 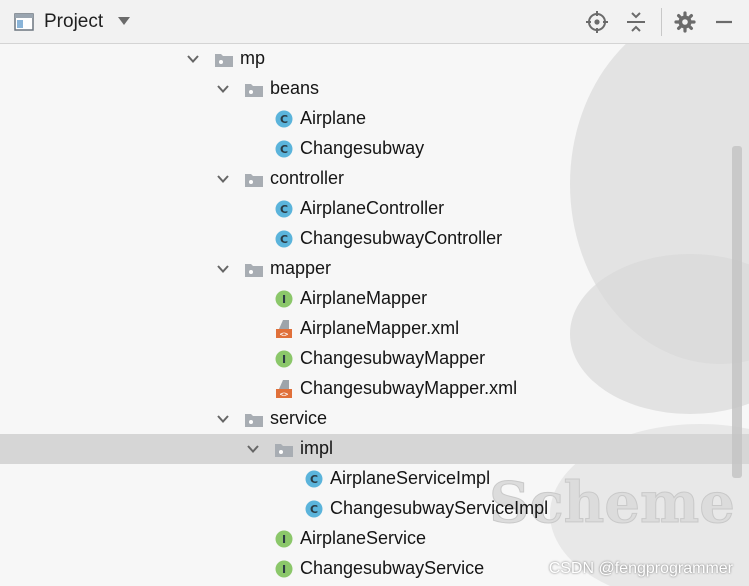 I want to click on toolbar-separator, so click(x=661, y=22).